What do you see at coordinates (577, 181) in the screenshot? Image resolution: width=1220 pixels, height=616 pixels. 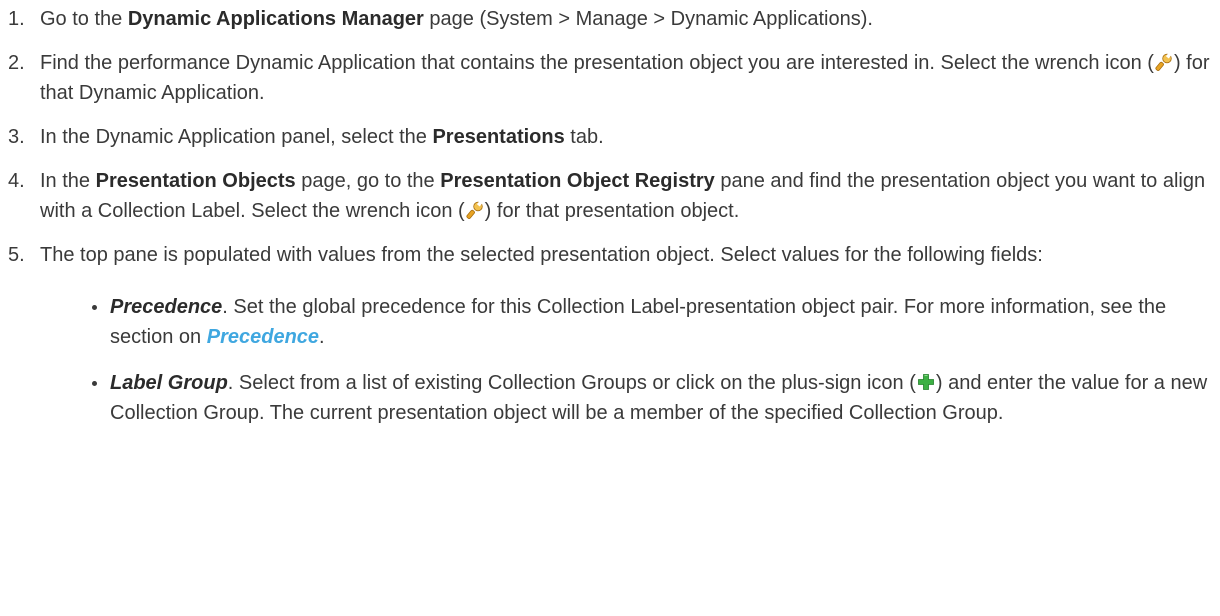 I see `pane-name: Presentation Object Registry` at bounding box center [577, 181].